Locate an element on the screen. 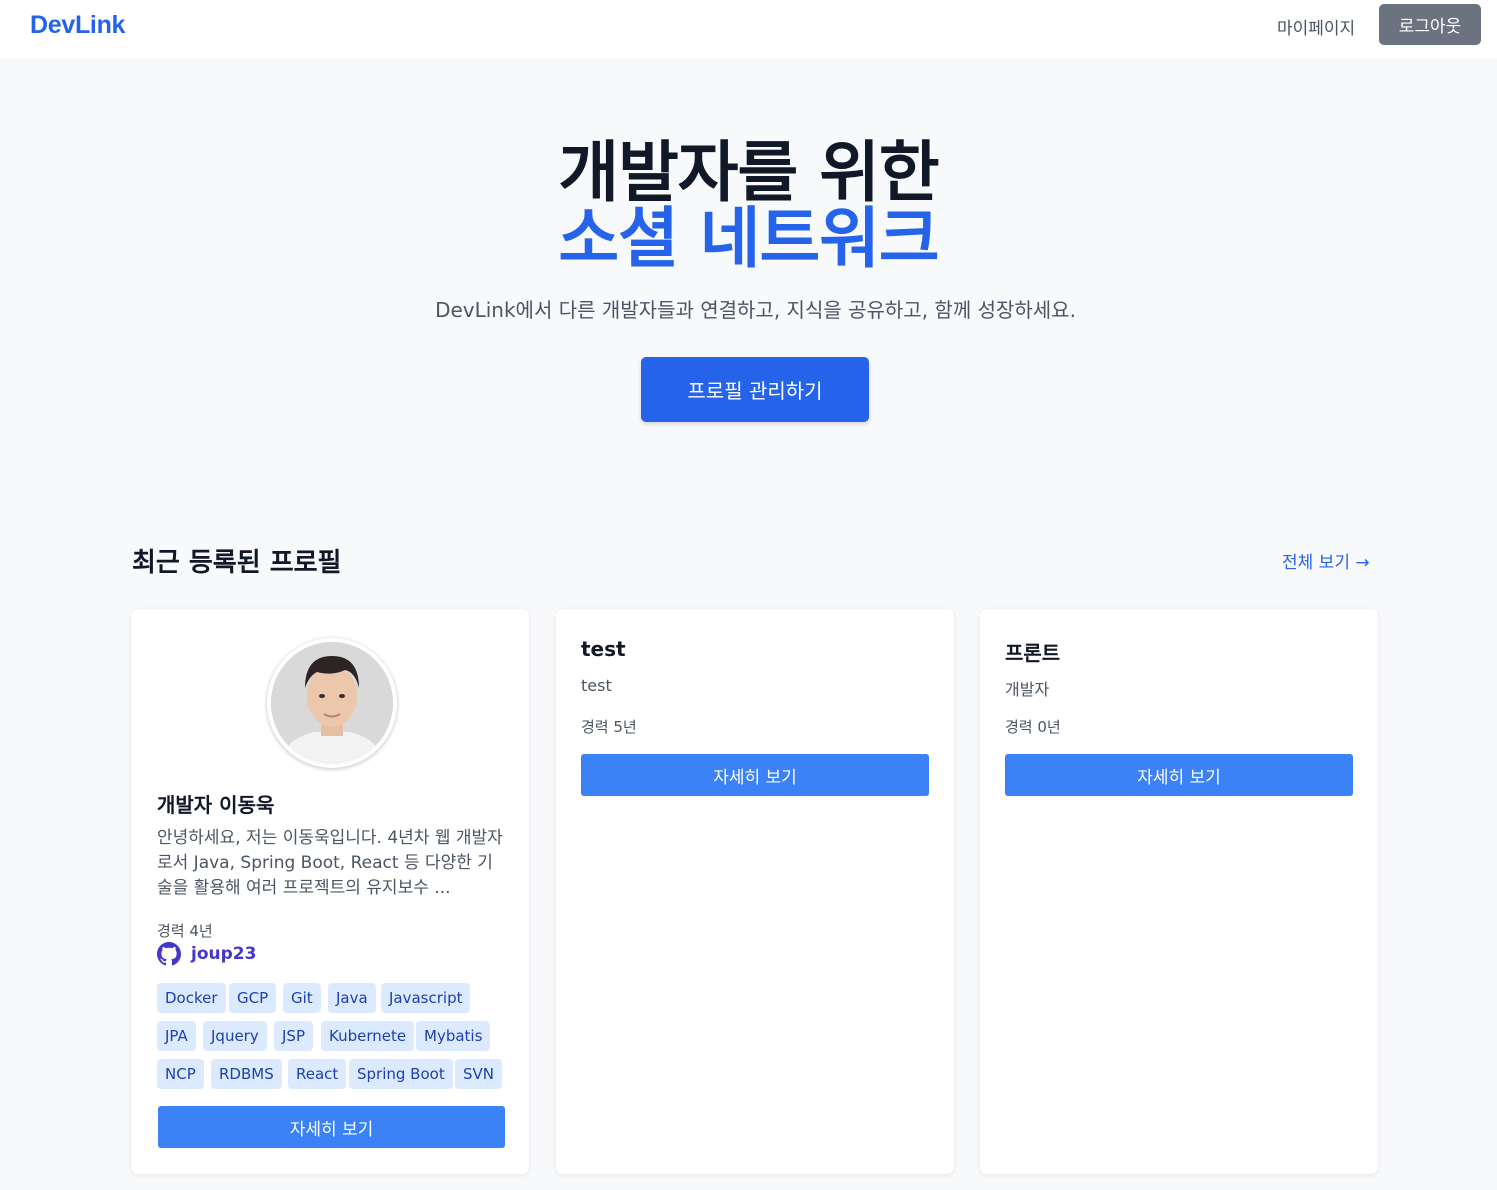 This screenshot has height=1190, width=1497. profile-name: 프론트 is located at coordinates (1033, 653).